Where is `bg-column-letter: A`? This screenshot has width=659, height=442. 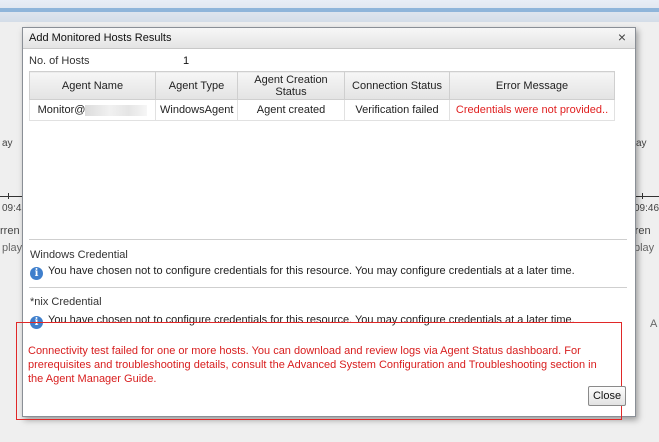 bg-column-letter: A is located at coordinates (654, 324).